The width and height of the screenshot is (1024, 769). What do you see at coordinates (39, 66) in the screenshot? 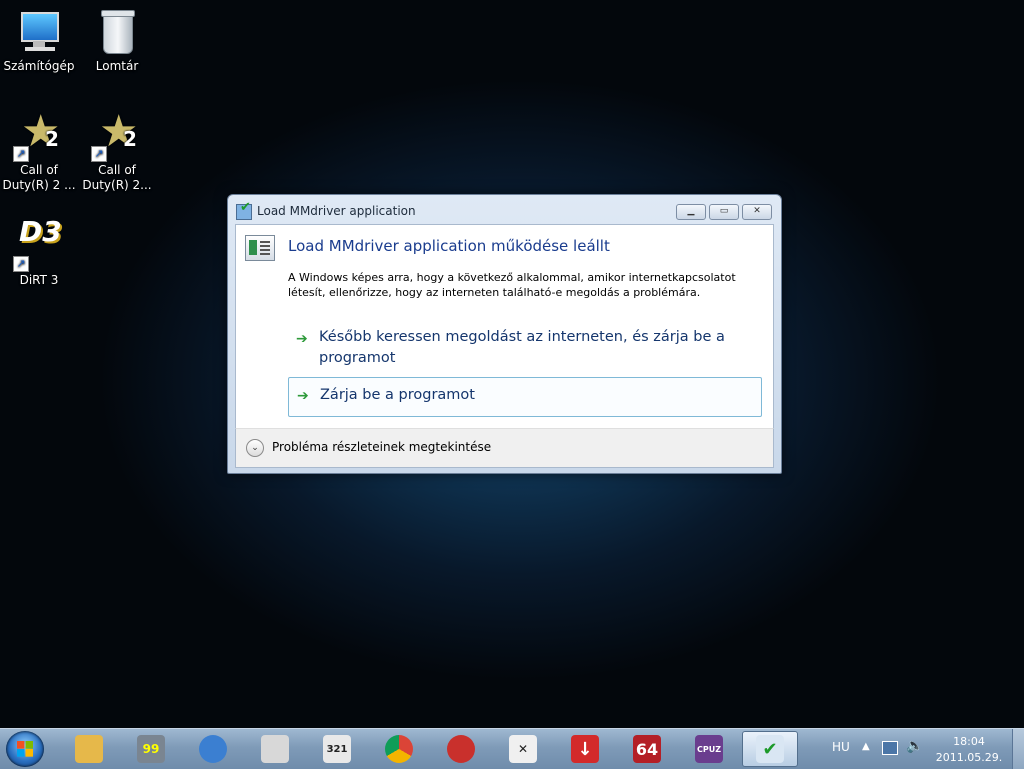
I see `desktop-icon-label: Számítógép` at bounding box center [39, 66].